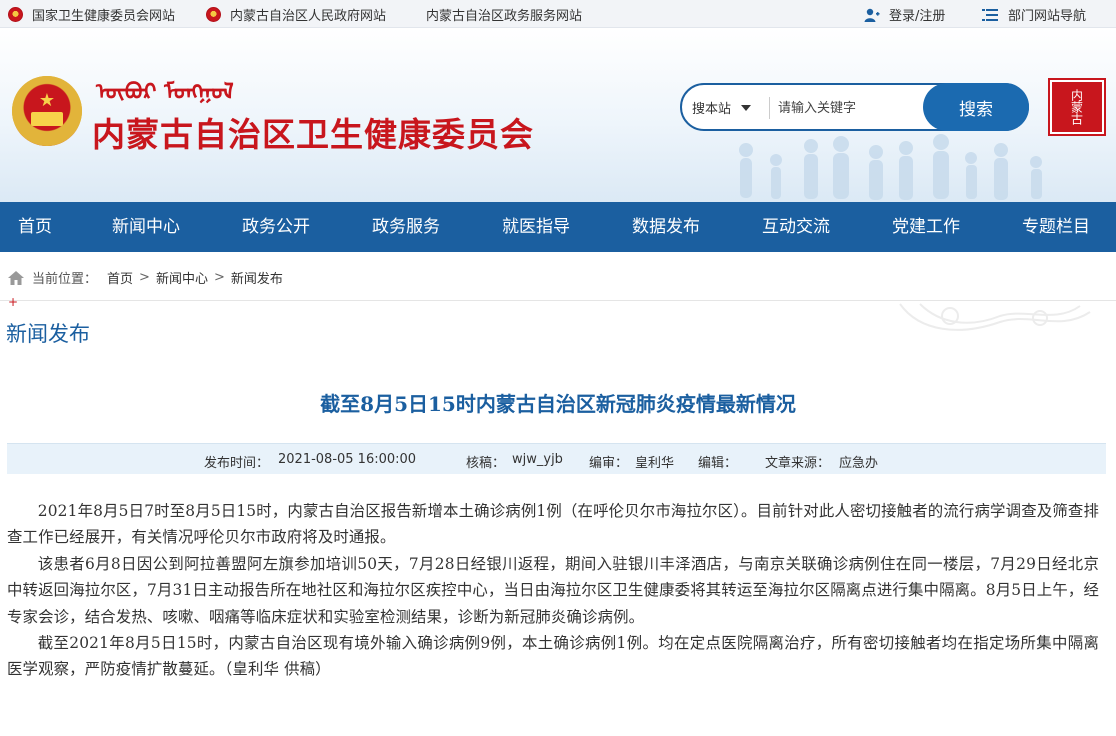 The height and width of the screenshot is (736, 1116). What do you see at coordinates (47, 119) in the screenshot?
I see `tiananmen-icon` at bounding box center [47, 119].